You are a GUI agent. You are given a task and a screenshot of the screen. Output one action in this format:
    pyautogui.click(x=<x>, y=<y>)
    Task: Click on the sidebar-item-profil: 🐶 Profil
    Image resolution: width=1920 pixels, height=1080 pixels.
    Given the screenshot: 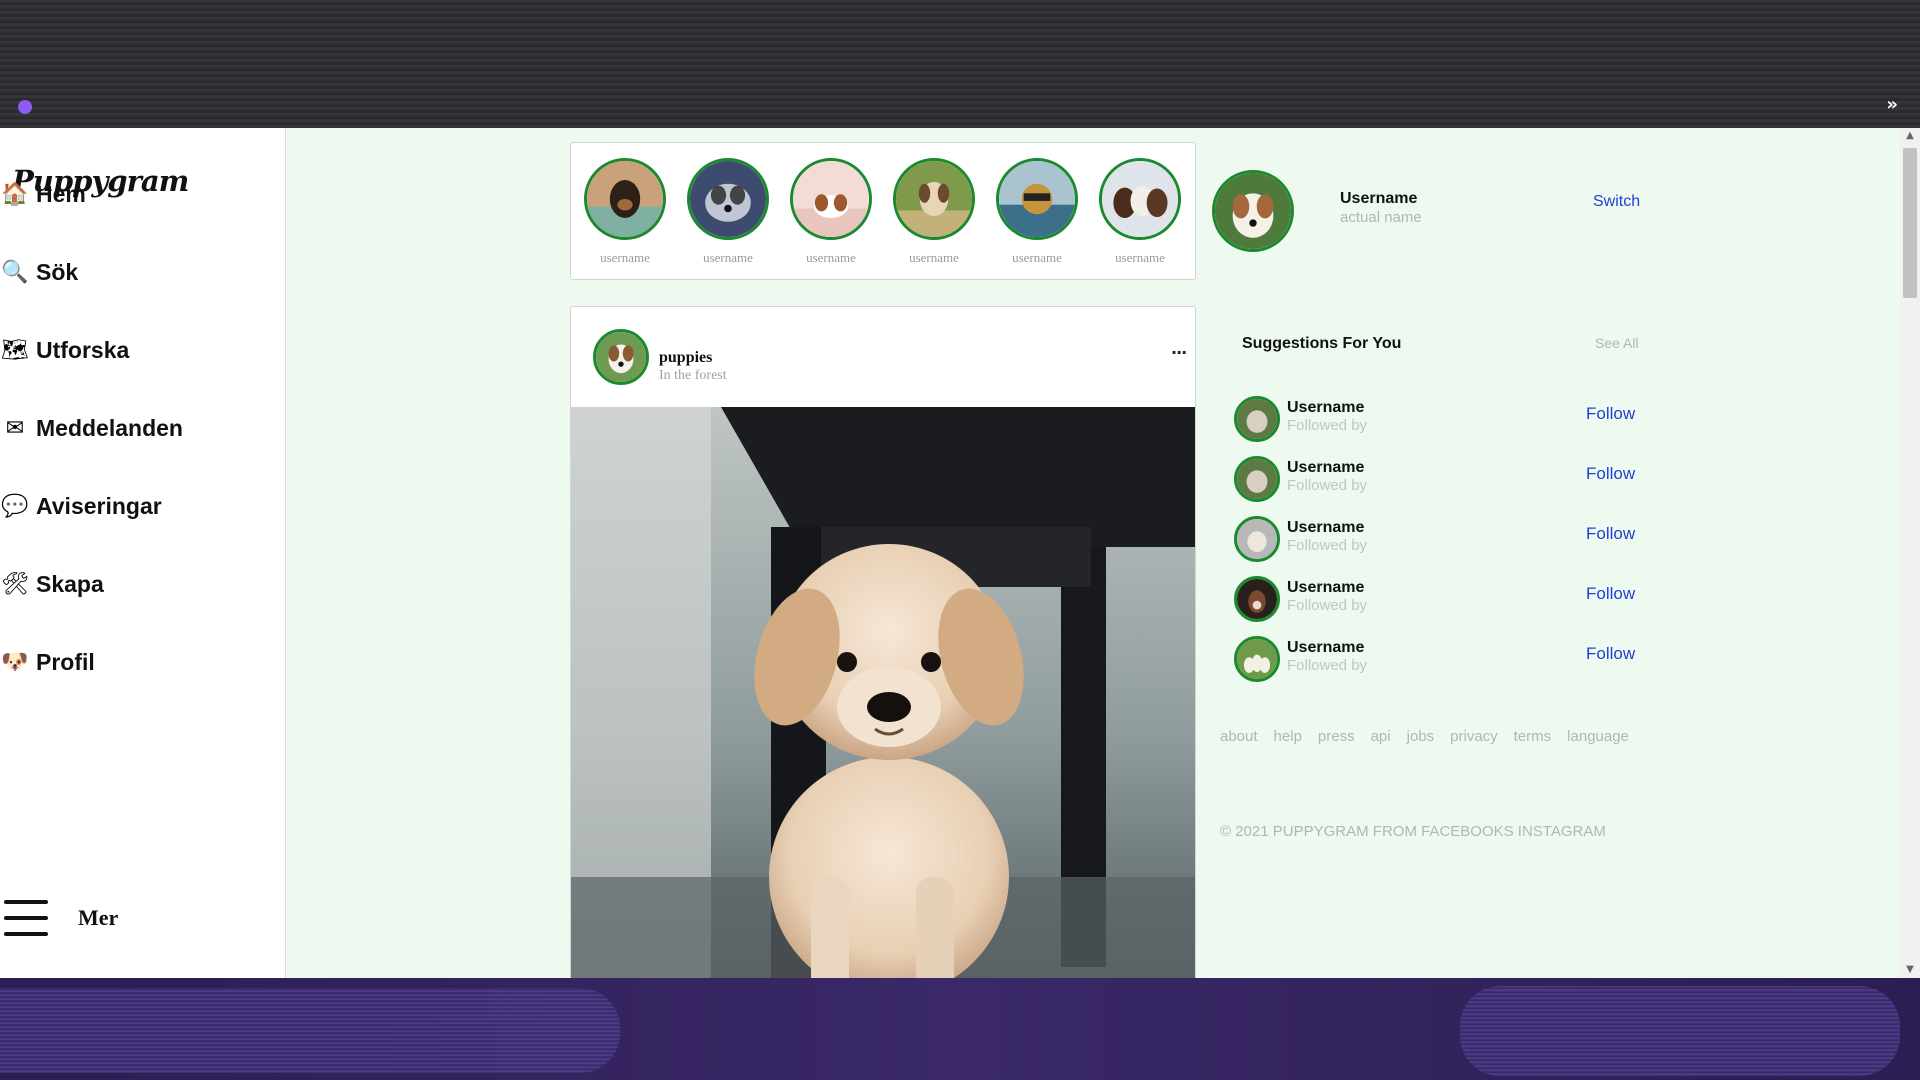 What is the action you would take?
    pyautogui.click(x=47, y=662)
    